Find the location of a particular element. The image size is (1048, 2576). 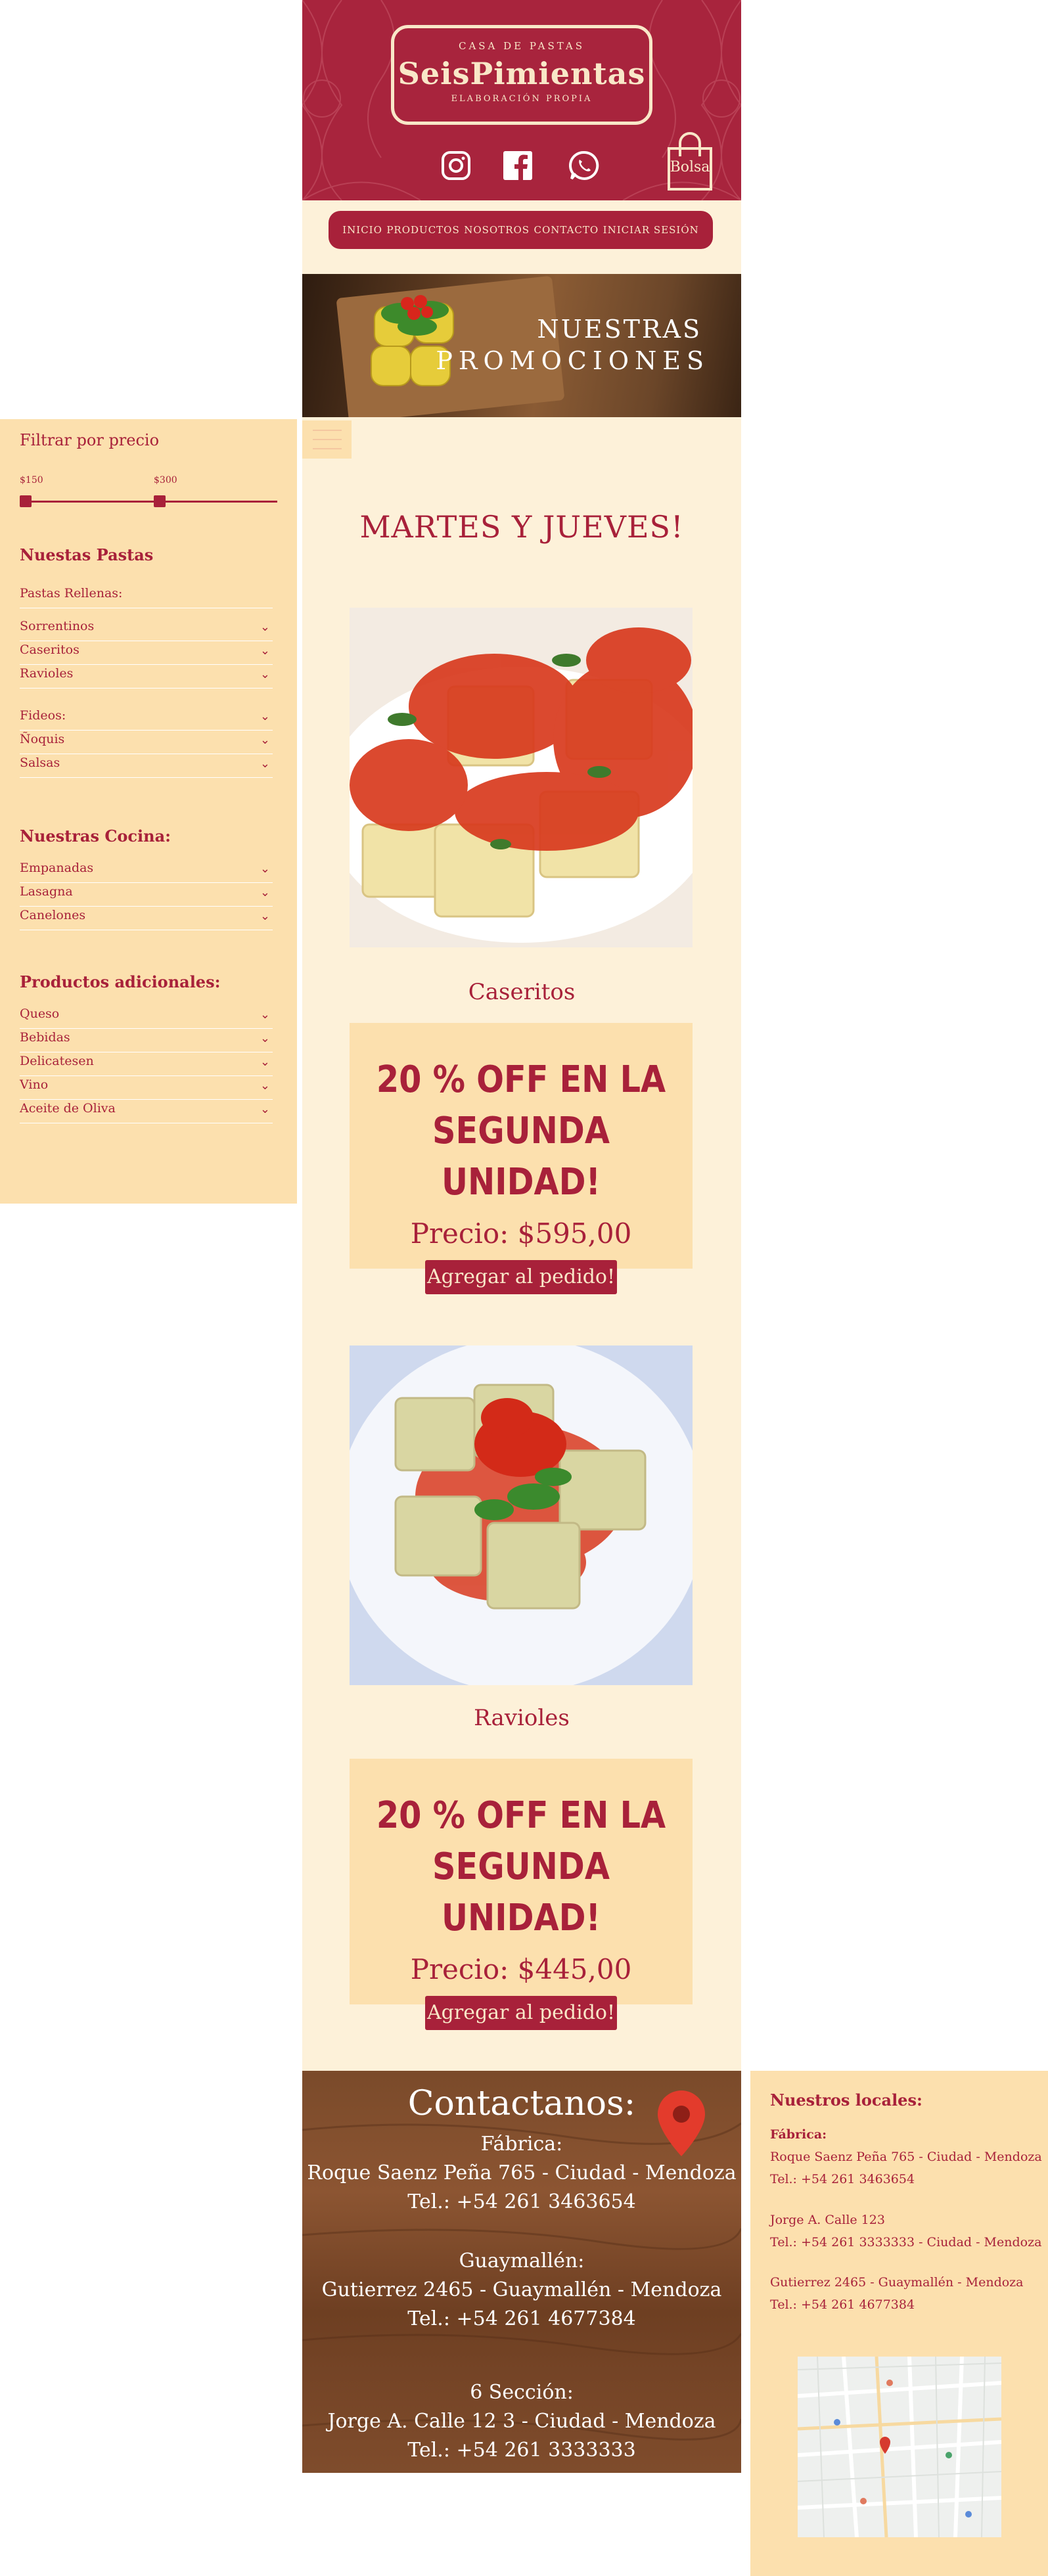

promotions-banner: NUESTRAS PROMOCIONES is located at coordinates (521, 345).